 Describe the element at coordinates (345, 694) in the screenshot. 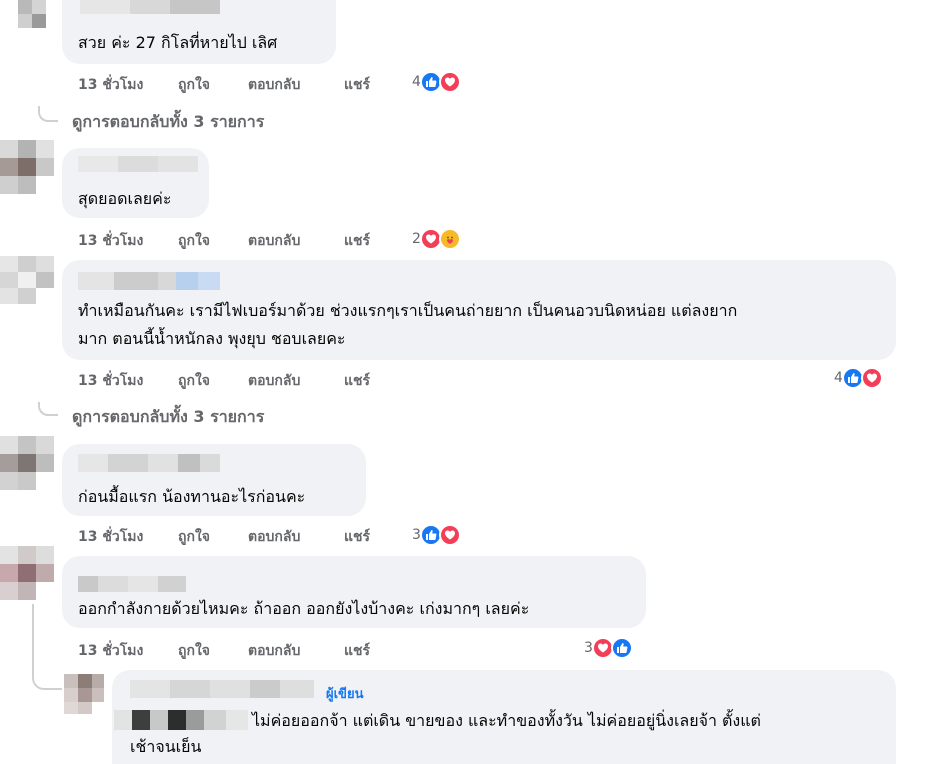

I see `author-badge: ผู้เขียน` at that location.